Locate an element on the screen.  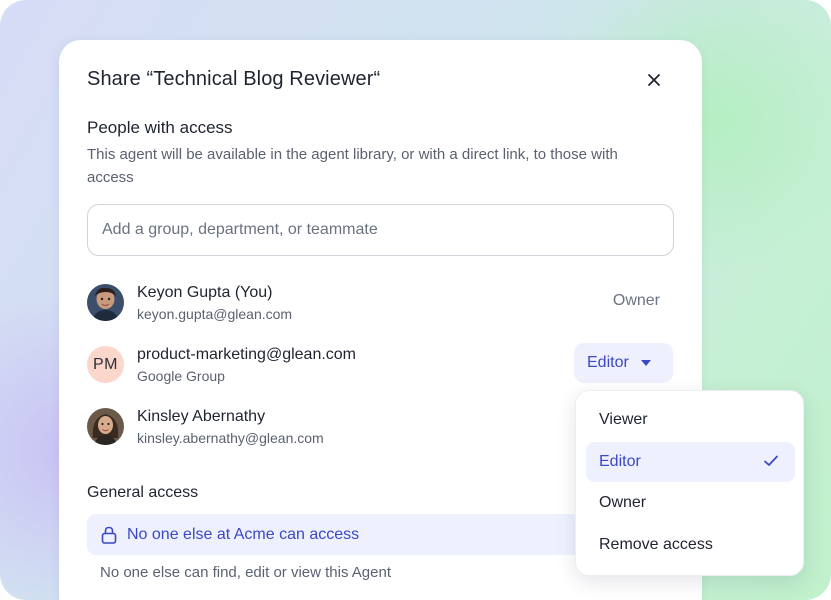
lock-icon is located at coordinates (109, 535).